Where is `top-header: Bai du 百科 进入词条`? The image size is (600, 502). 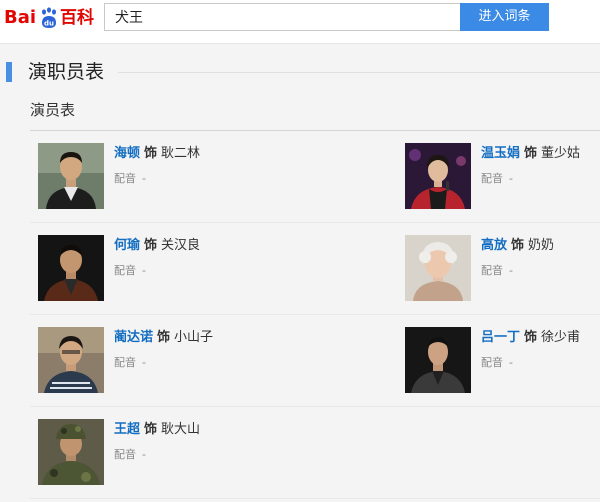 top-header: Bai du 百科 进入词条 is located at coordinates (300, 22).